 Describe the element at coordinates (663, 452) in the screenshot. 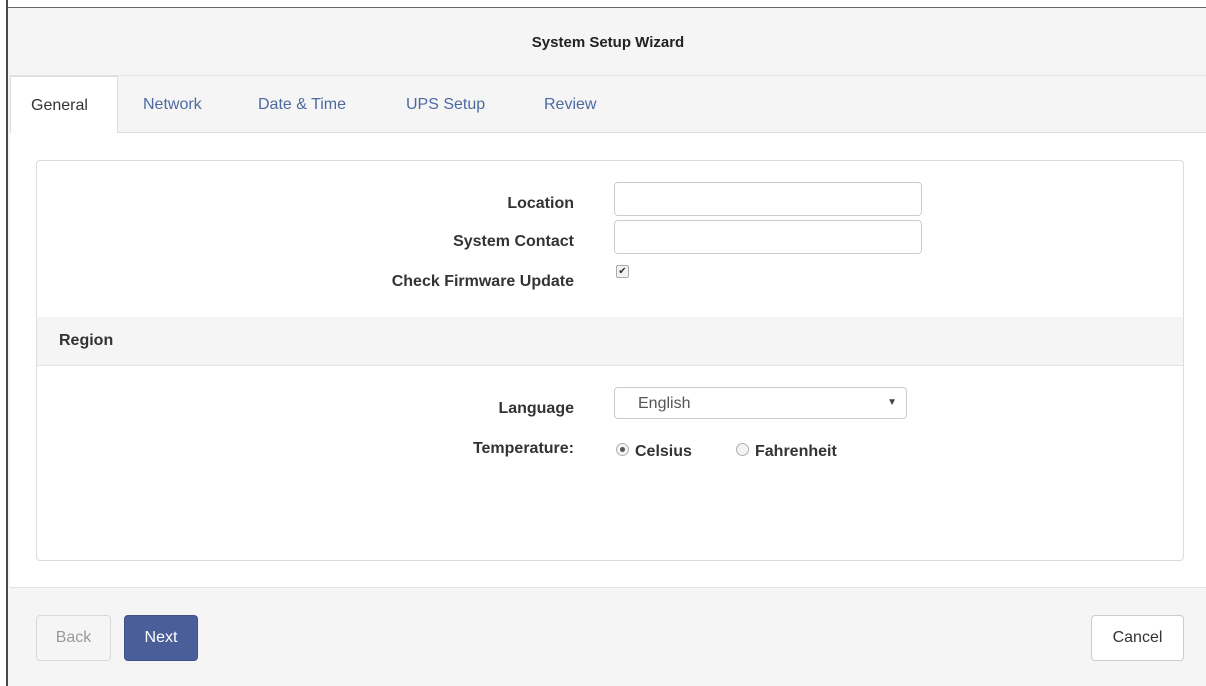

I see `celsius-label: Celsius` at that location.